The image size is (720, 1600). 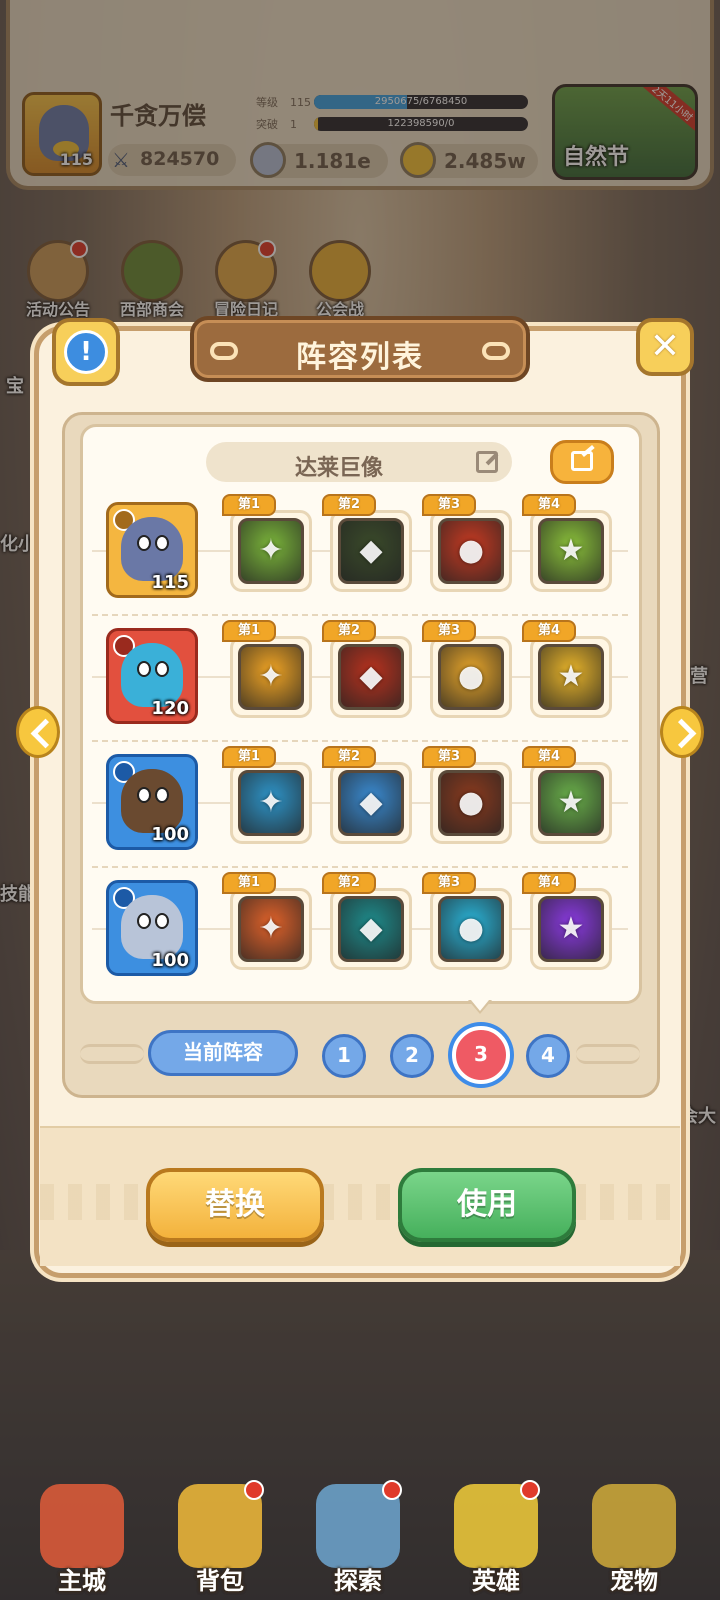 I want to click on angry-face-icon: ●, so click(x=471, y=551).